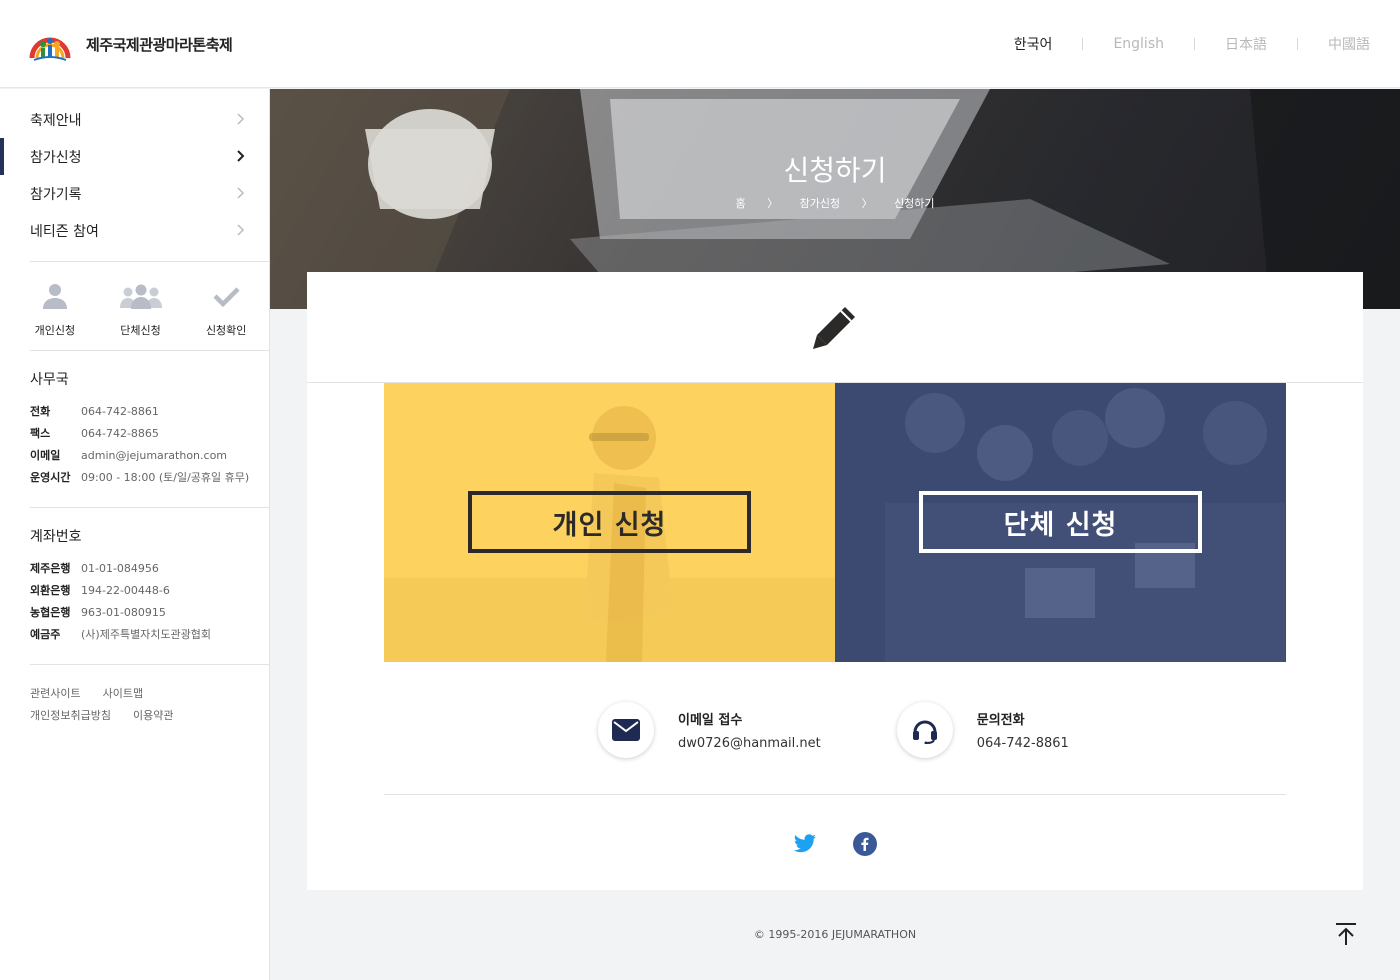 Image resolution: width=1400 pixels, height=980 pixels. Describe the element at coordinates (1138, 44) in the screenshot. I see `lang-english: English` at that location.